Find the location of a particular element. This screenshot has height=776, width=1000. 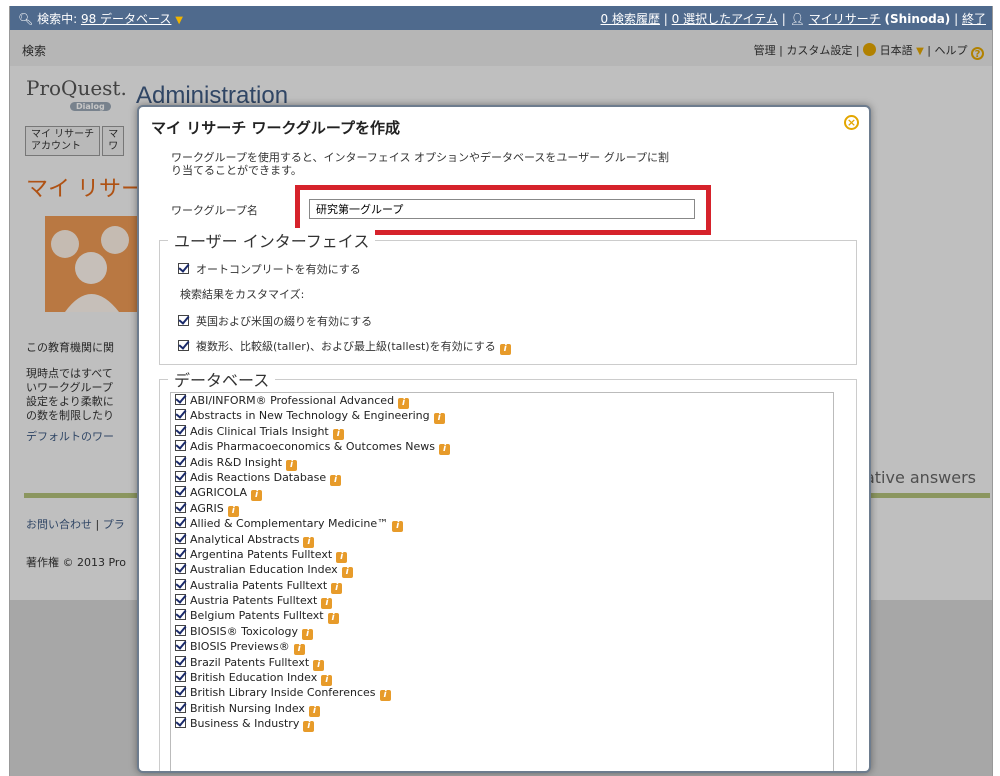

database-list-item: Adis R&D Insight i is located at coordinates (502, 463).